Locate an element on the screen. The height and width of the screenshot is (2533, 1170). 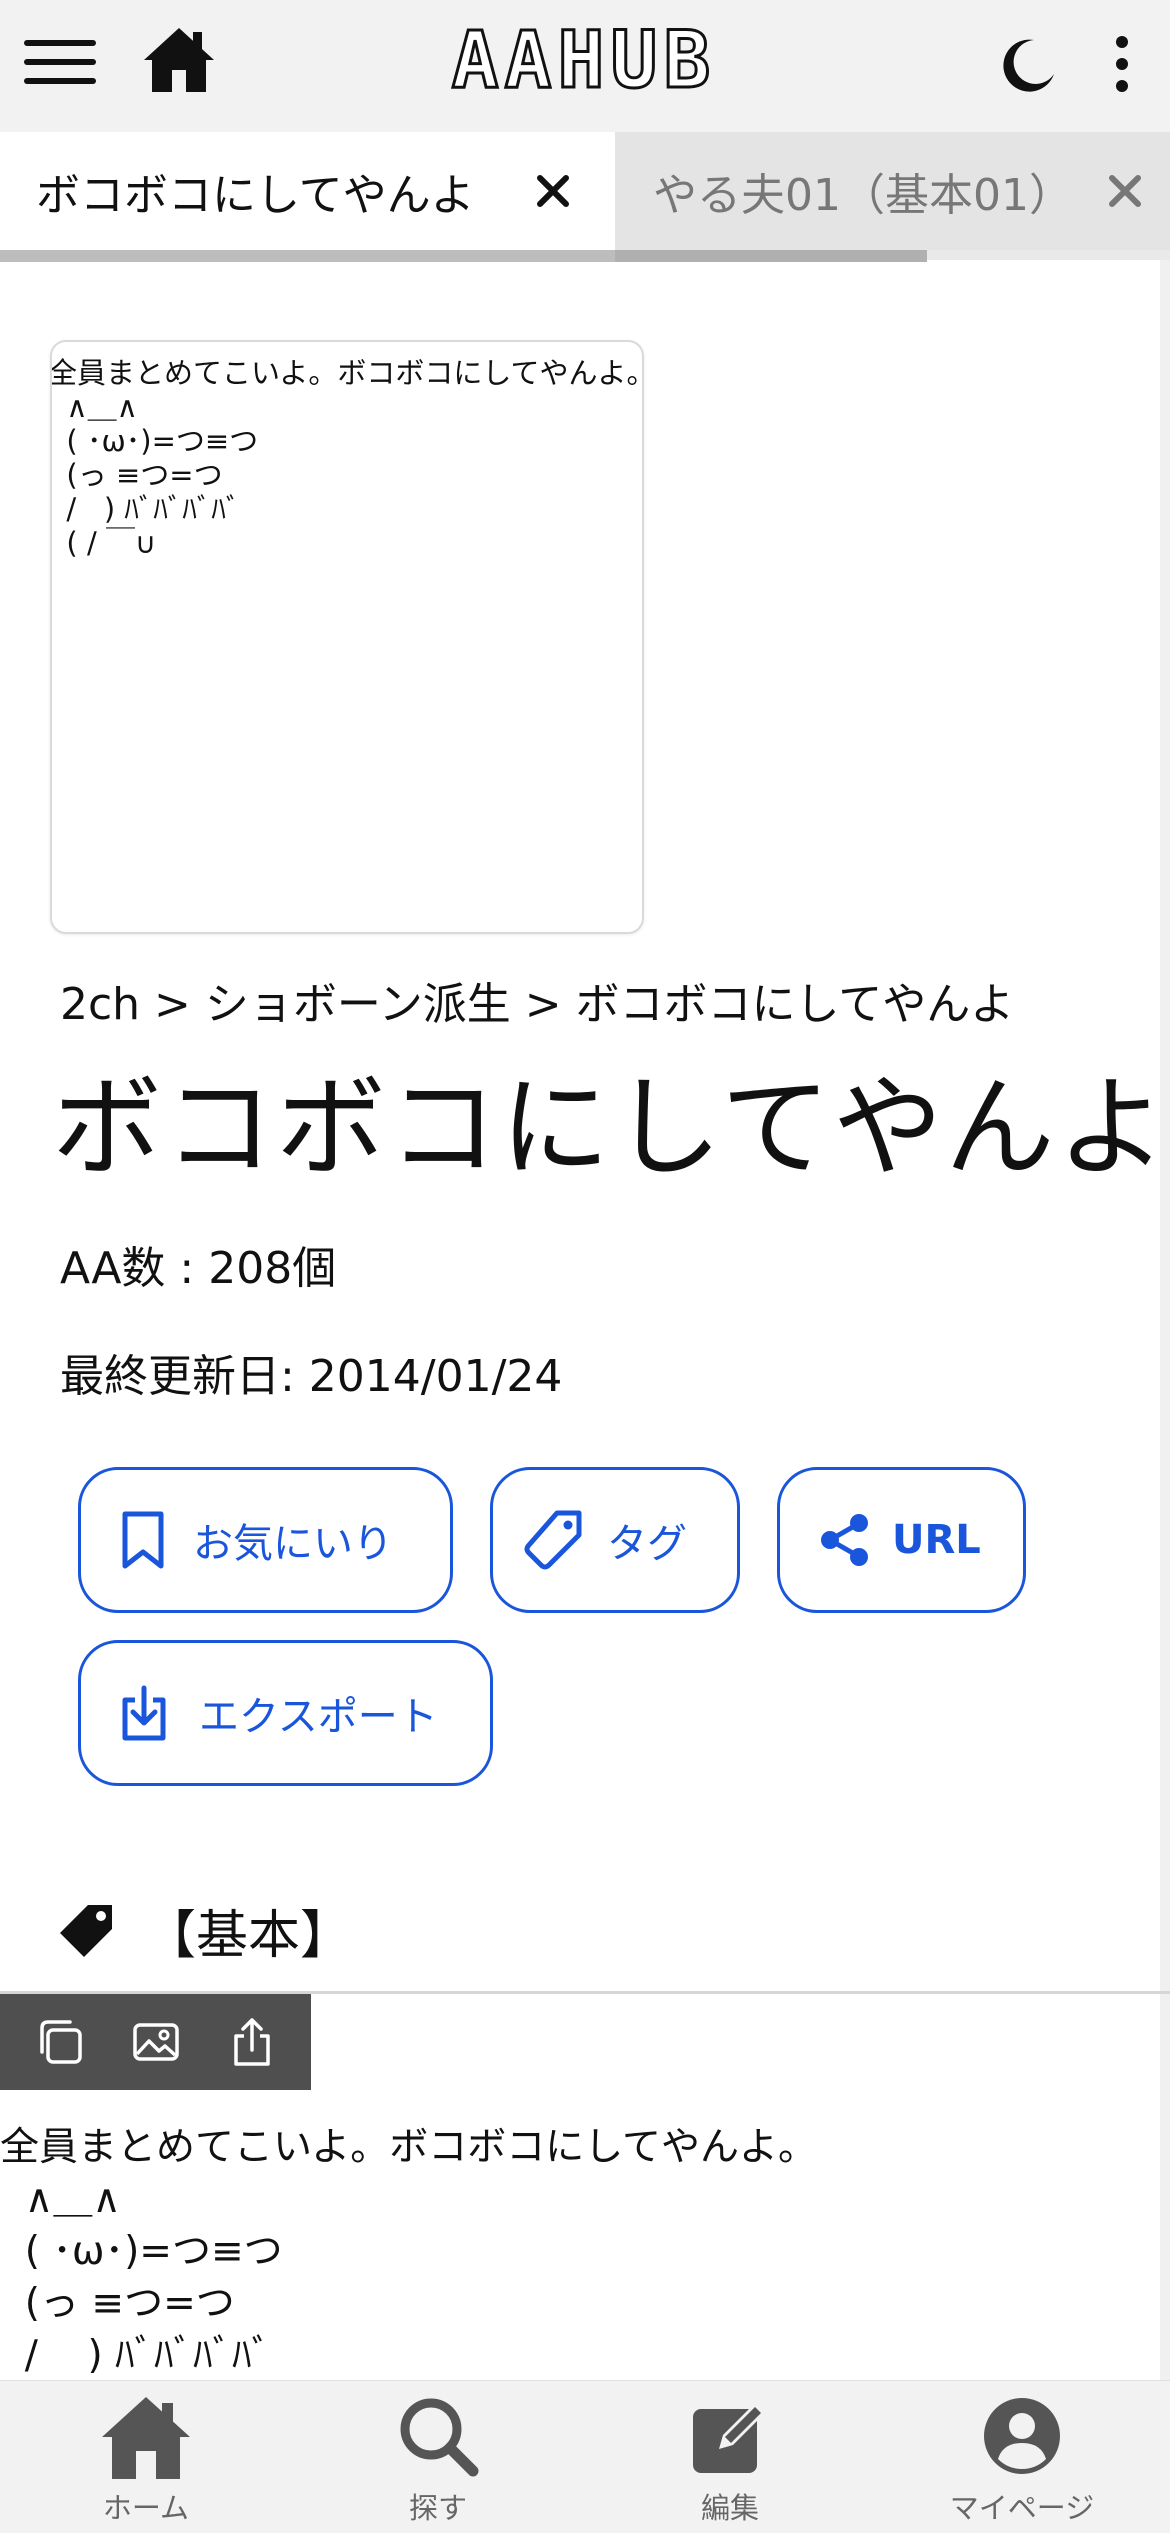
aa-line: ( / ￣∪ is located at coordinates (103, 543).